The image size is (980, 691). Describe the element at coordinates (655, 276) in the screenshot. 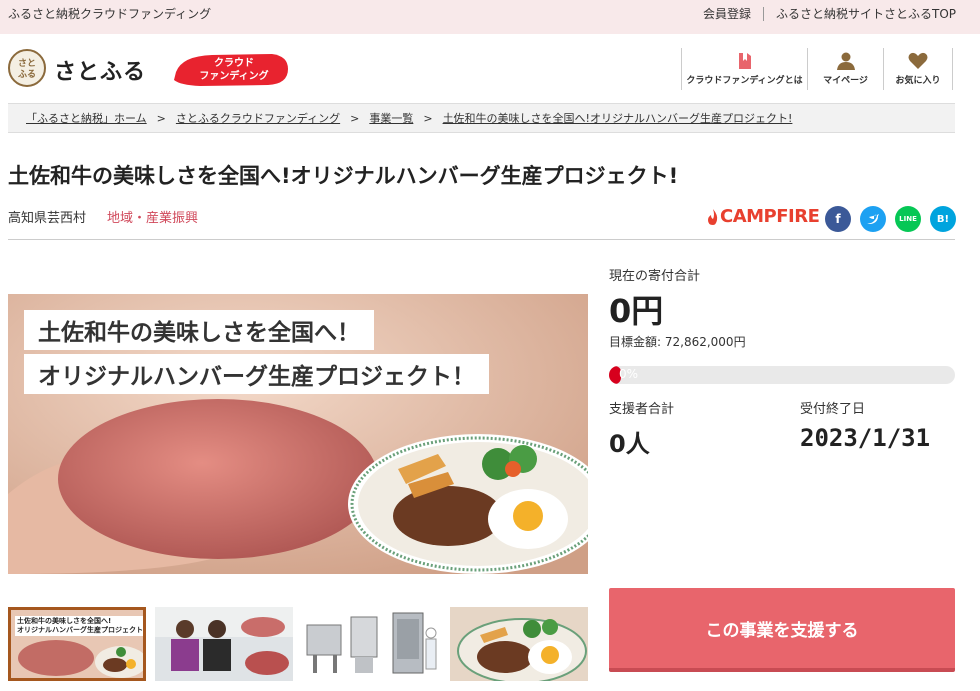

I see `current-total-label: 現在の寄付合計` at that location.